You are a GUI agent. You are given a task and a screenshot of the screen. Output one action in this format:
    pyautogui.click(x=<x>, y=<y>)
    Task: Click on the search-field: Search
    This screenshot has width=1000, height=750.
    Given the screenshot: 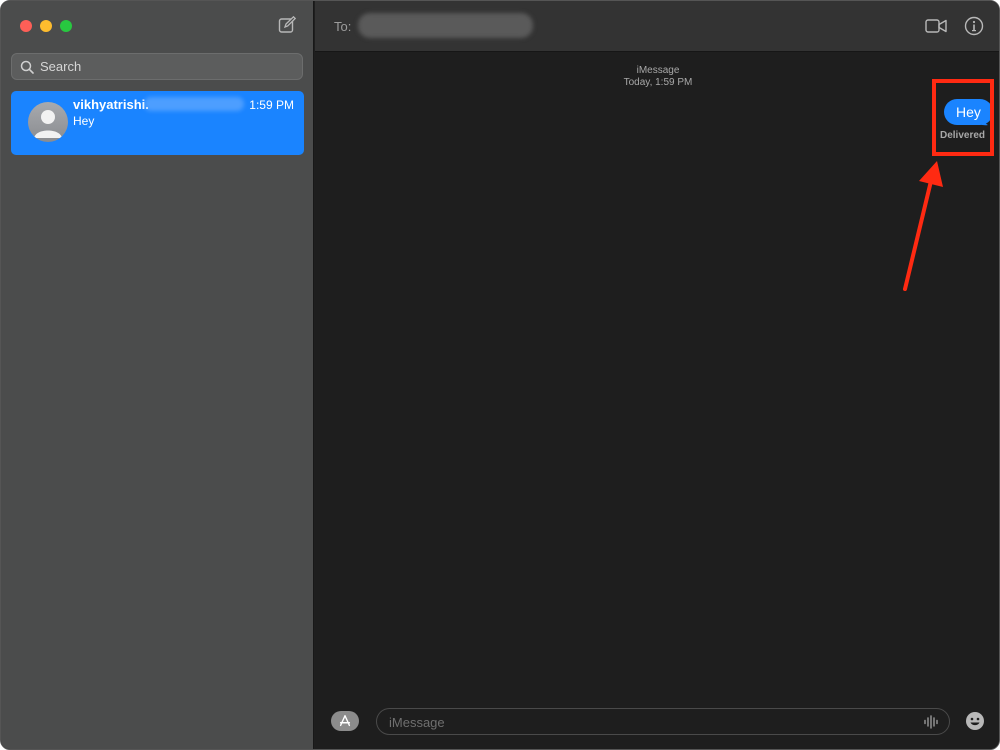 What is the action you would take?
    pyautogui.click(x=157, y=66)
    